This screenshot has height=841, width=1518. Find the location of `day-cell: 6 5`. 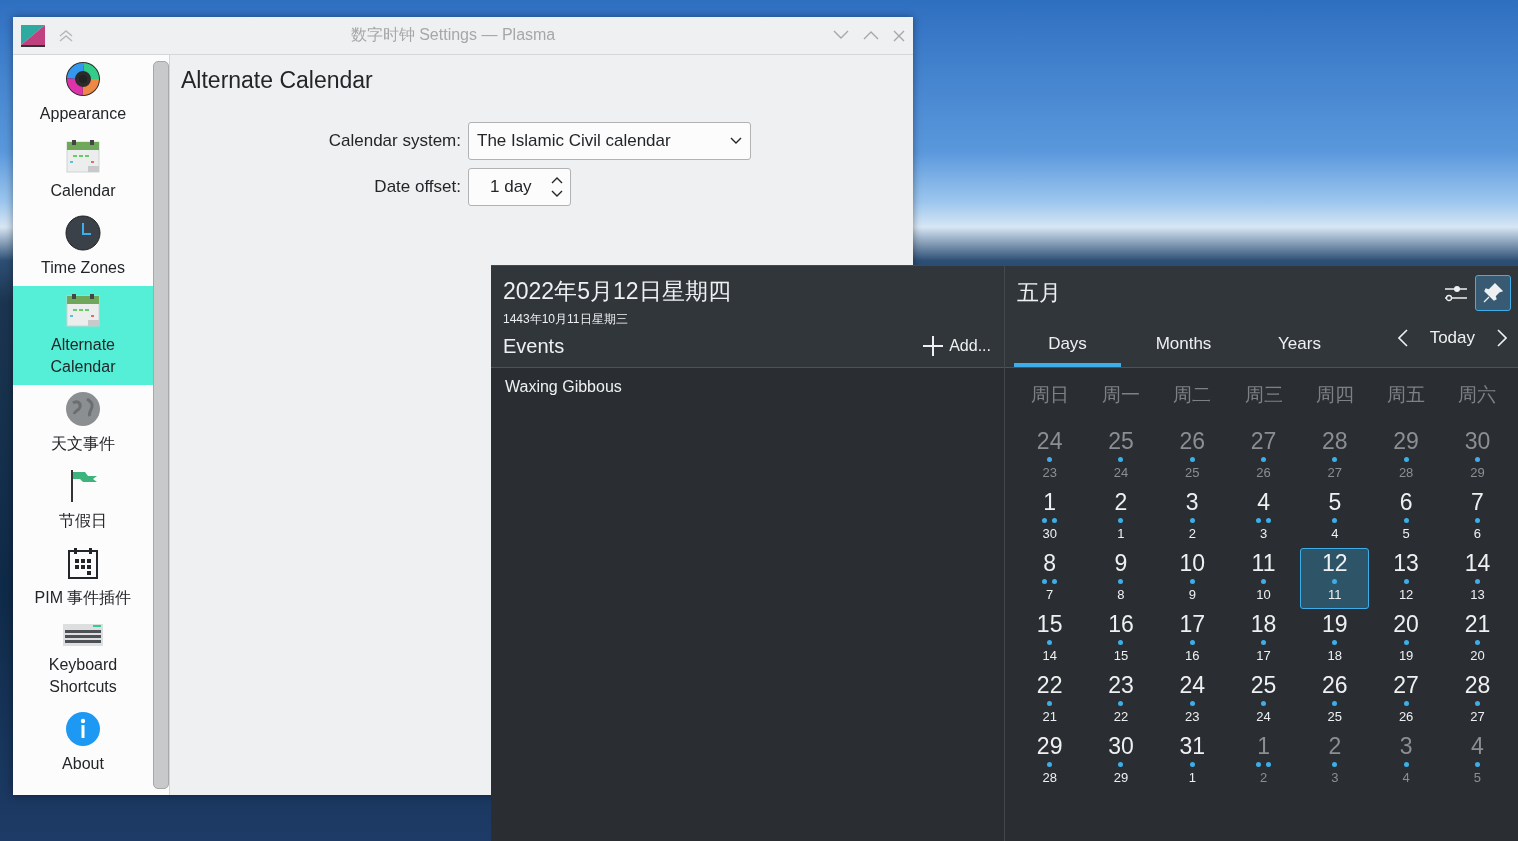

day-cell: 6 5 is located at coordinates (1406, 517).